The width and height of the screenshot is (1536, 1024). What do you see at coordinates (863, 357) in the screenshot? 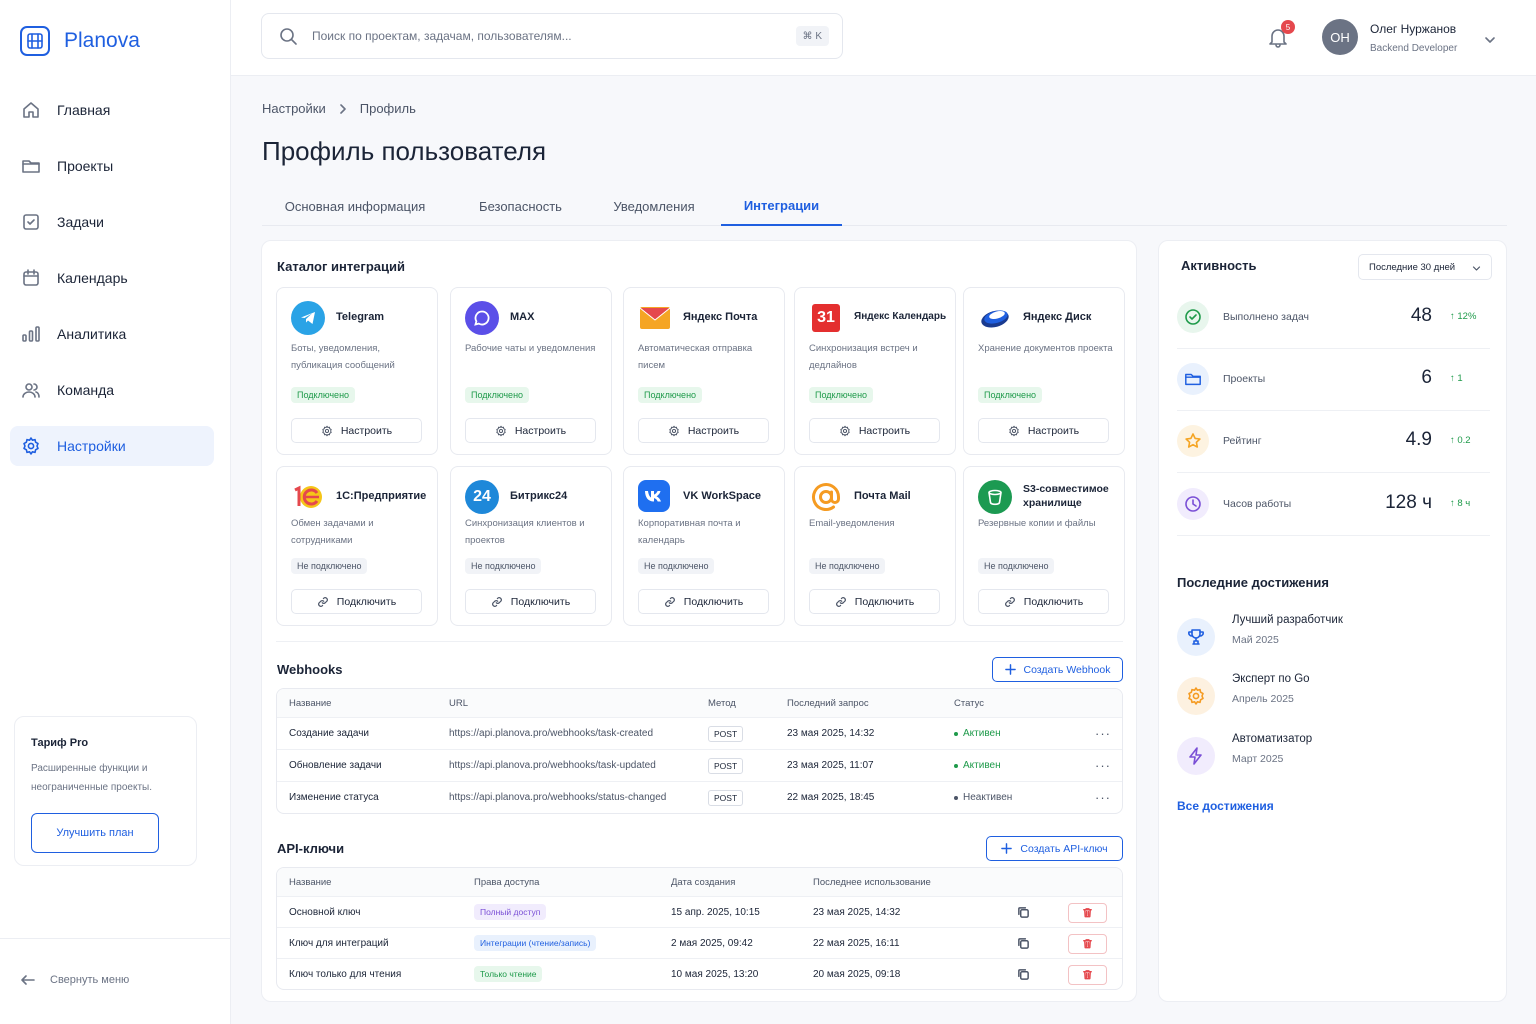
I see `integration-description: Синхронизация встреч и дедлайнов` at bounding box center [863, 357].